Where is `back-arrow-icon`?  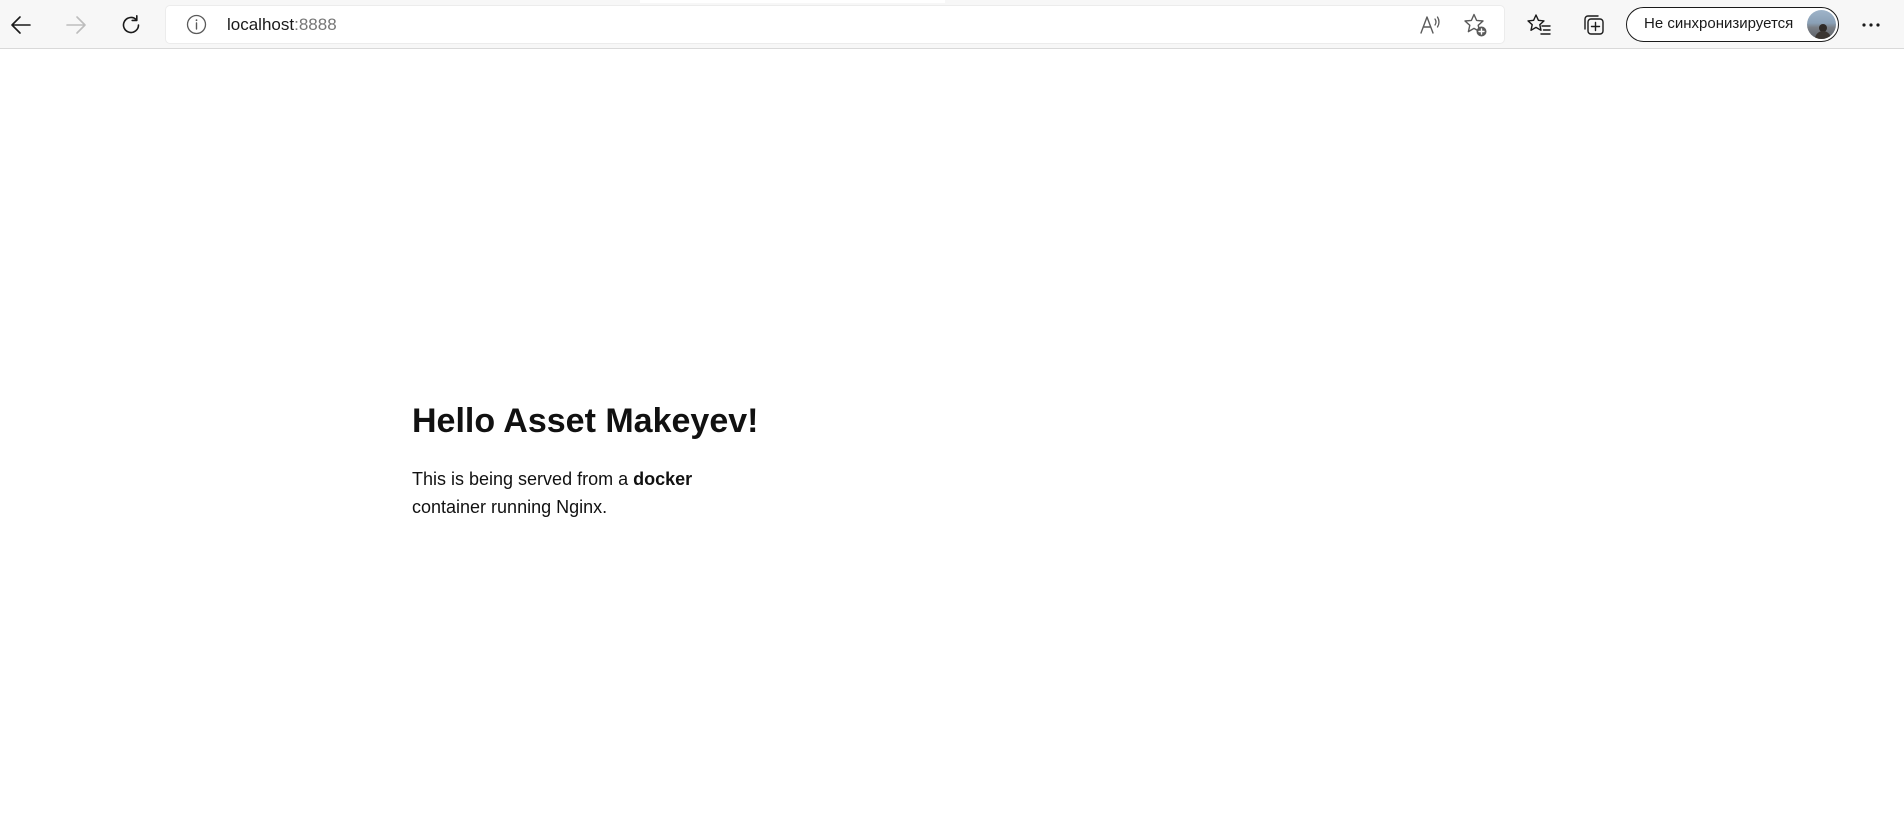 back-arrow-icon is located at coordinates (21, 25).